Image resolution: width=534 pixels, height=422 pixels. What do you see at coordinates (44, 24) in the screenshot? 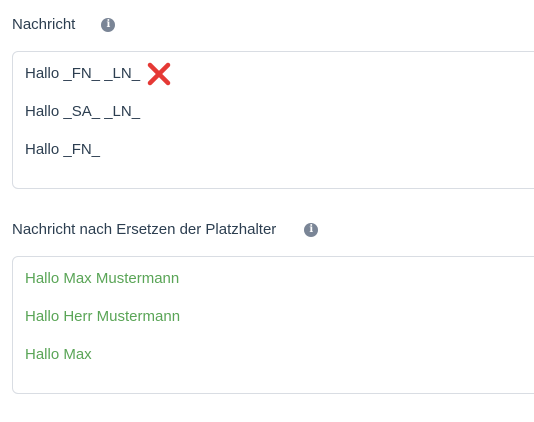
I see `message-label: Nachricht` at bounding box center [44, 24].